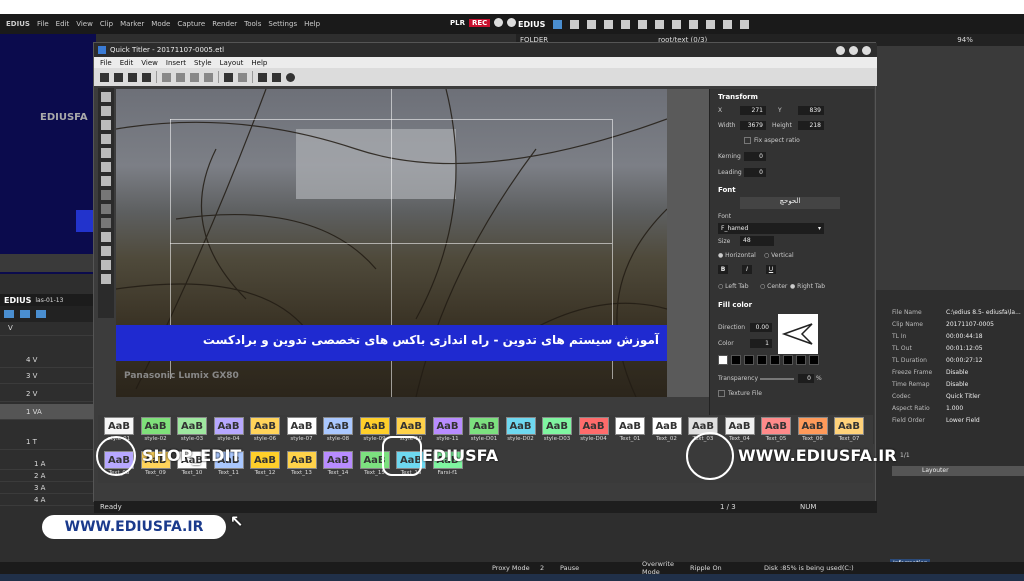 The width and height of the screenshot is (1024, 581). What do you see at coordinates (338, 466) in the screenshot?
I see `style-thumbnail: AaB Text_14` at bounding box center [338, 466].